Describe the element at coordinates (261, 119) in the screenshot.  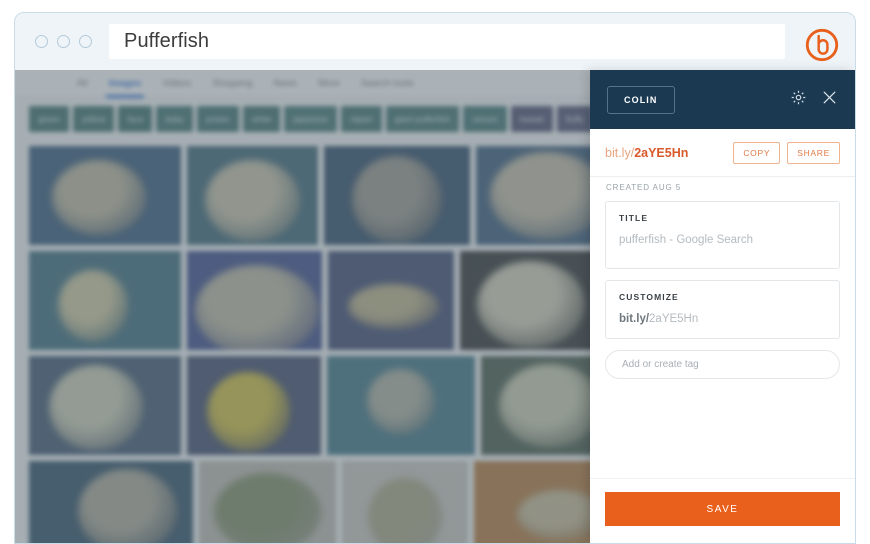
I see `filter-chip-white: white` at that location.